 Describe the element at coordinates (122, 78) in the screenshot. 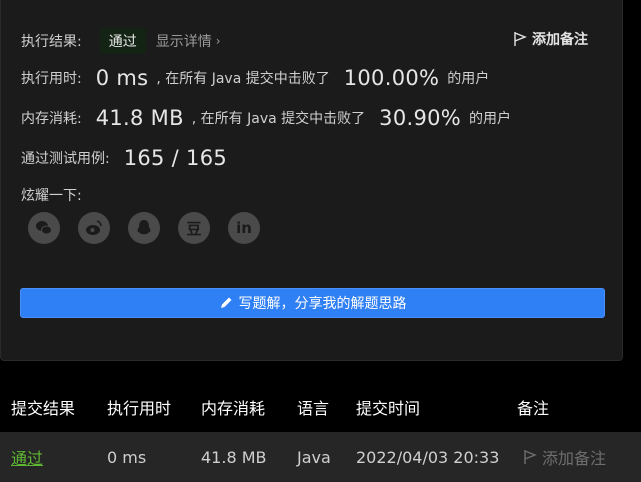

I see `runtime-value: 0 ms` at that location.